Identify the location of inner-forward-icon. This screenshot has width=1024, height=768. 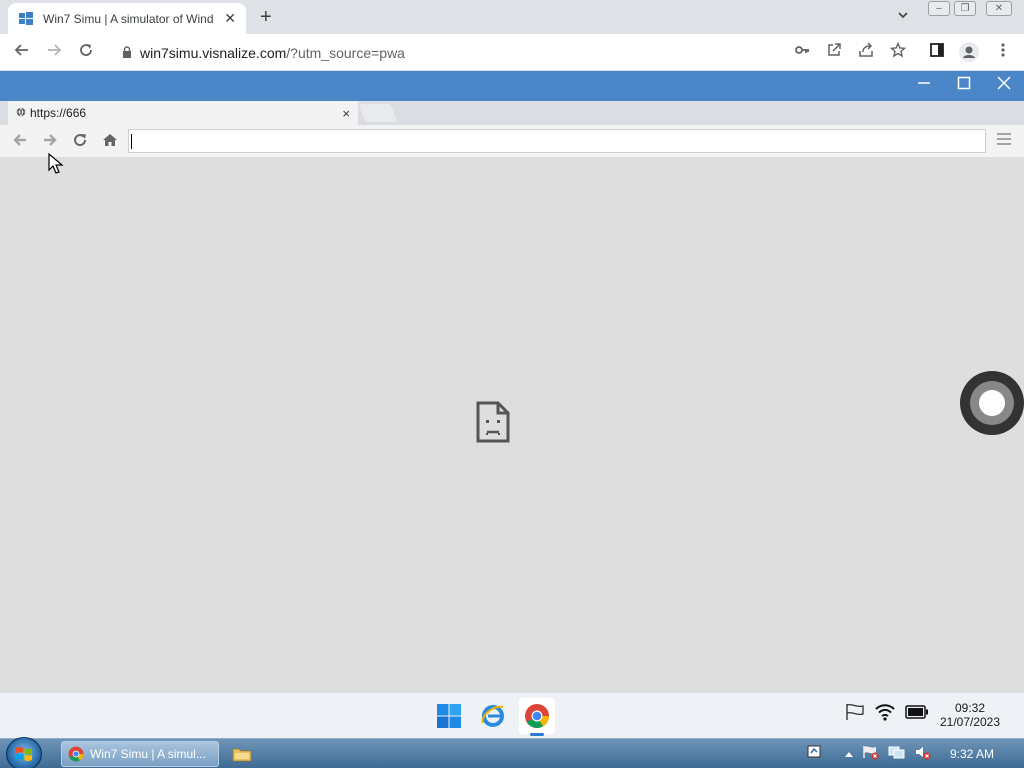
(50, 142).